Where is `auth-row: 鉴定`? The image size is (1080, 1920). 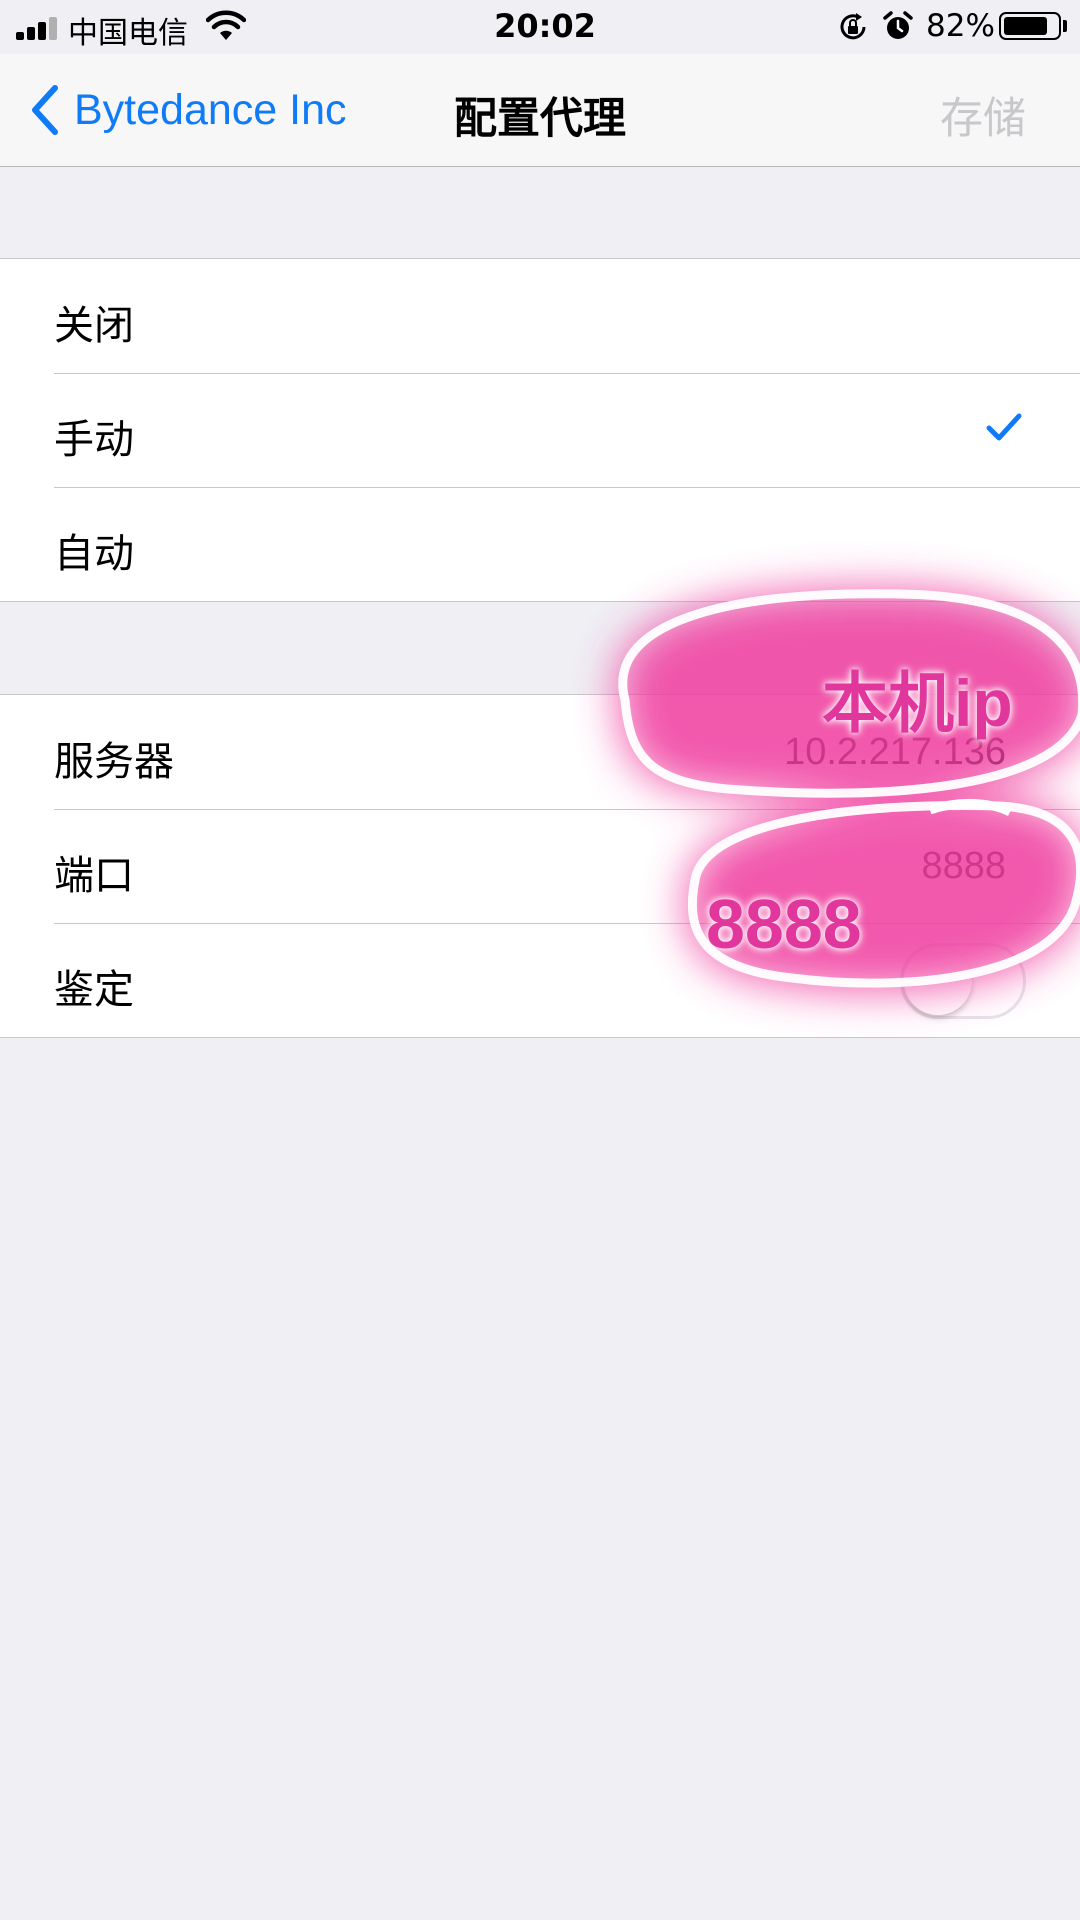 auth-row: 鉴定 is located at coordinates (540, 980).